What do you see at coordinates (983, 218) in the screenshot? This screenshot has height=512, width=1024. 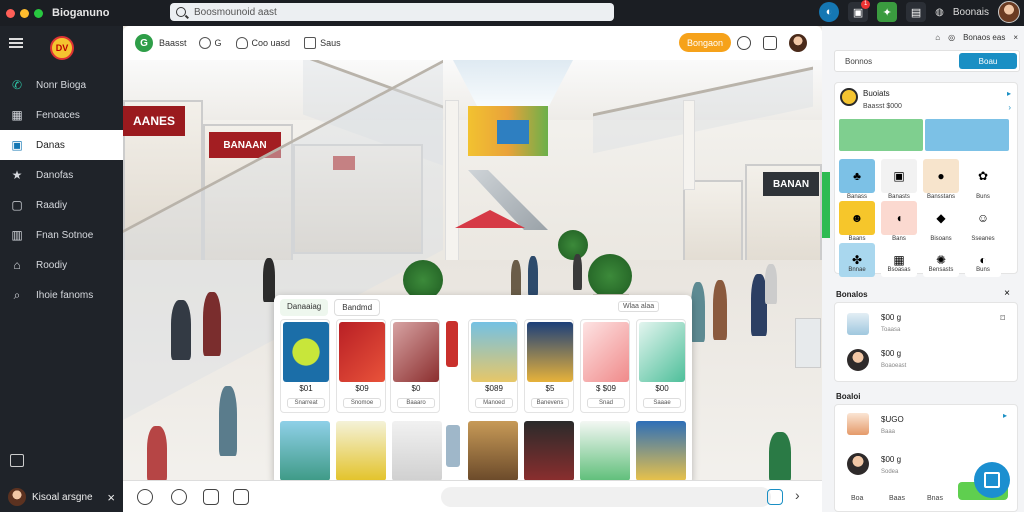 I see `category-tile: ☺` at bounding box center [983, 218].